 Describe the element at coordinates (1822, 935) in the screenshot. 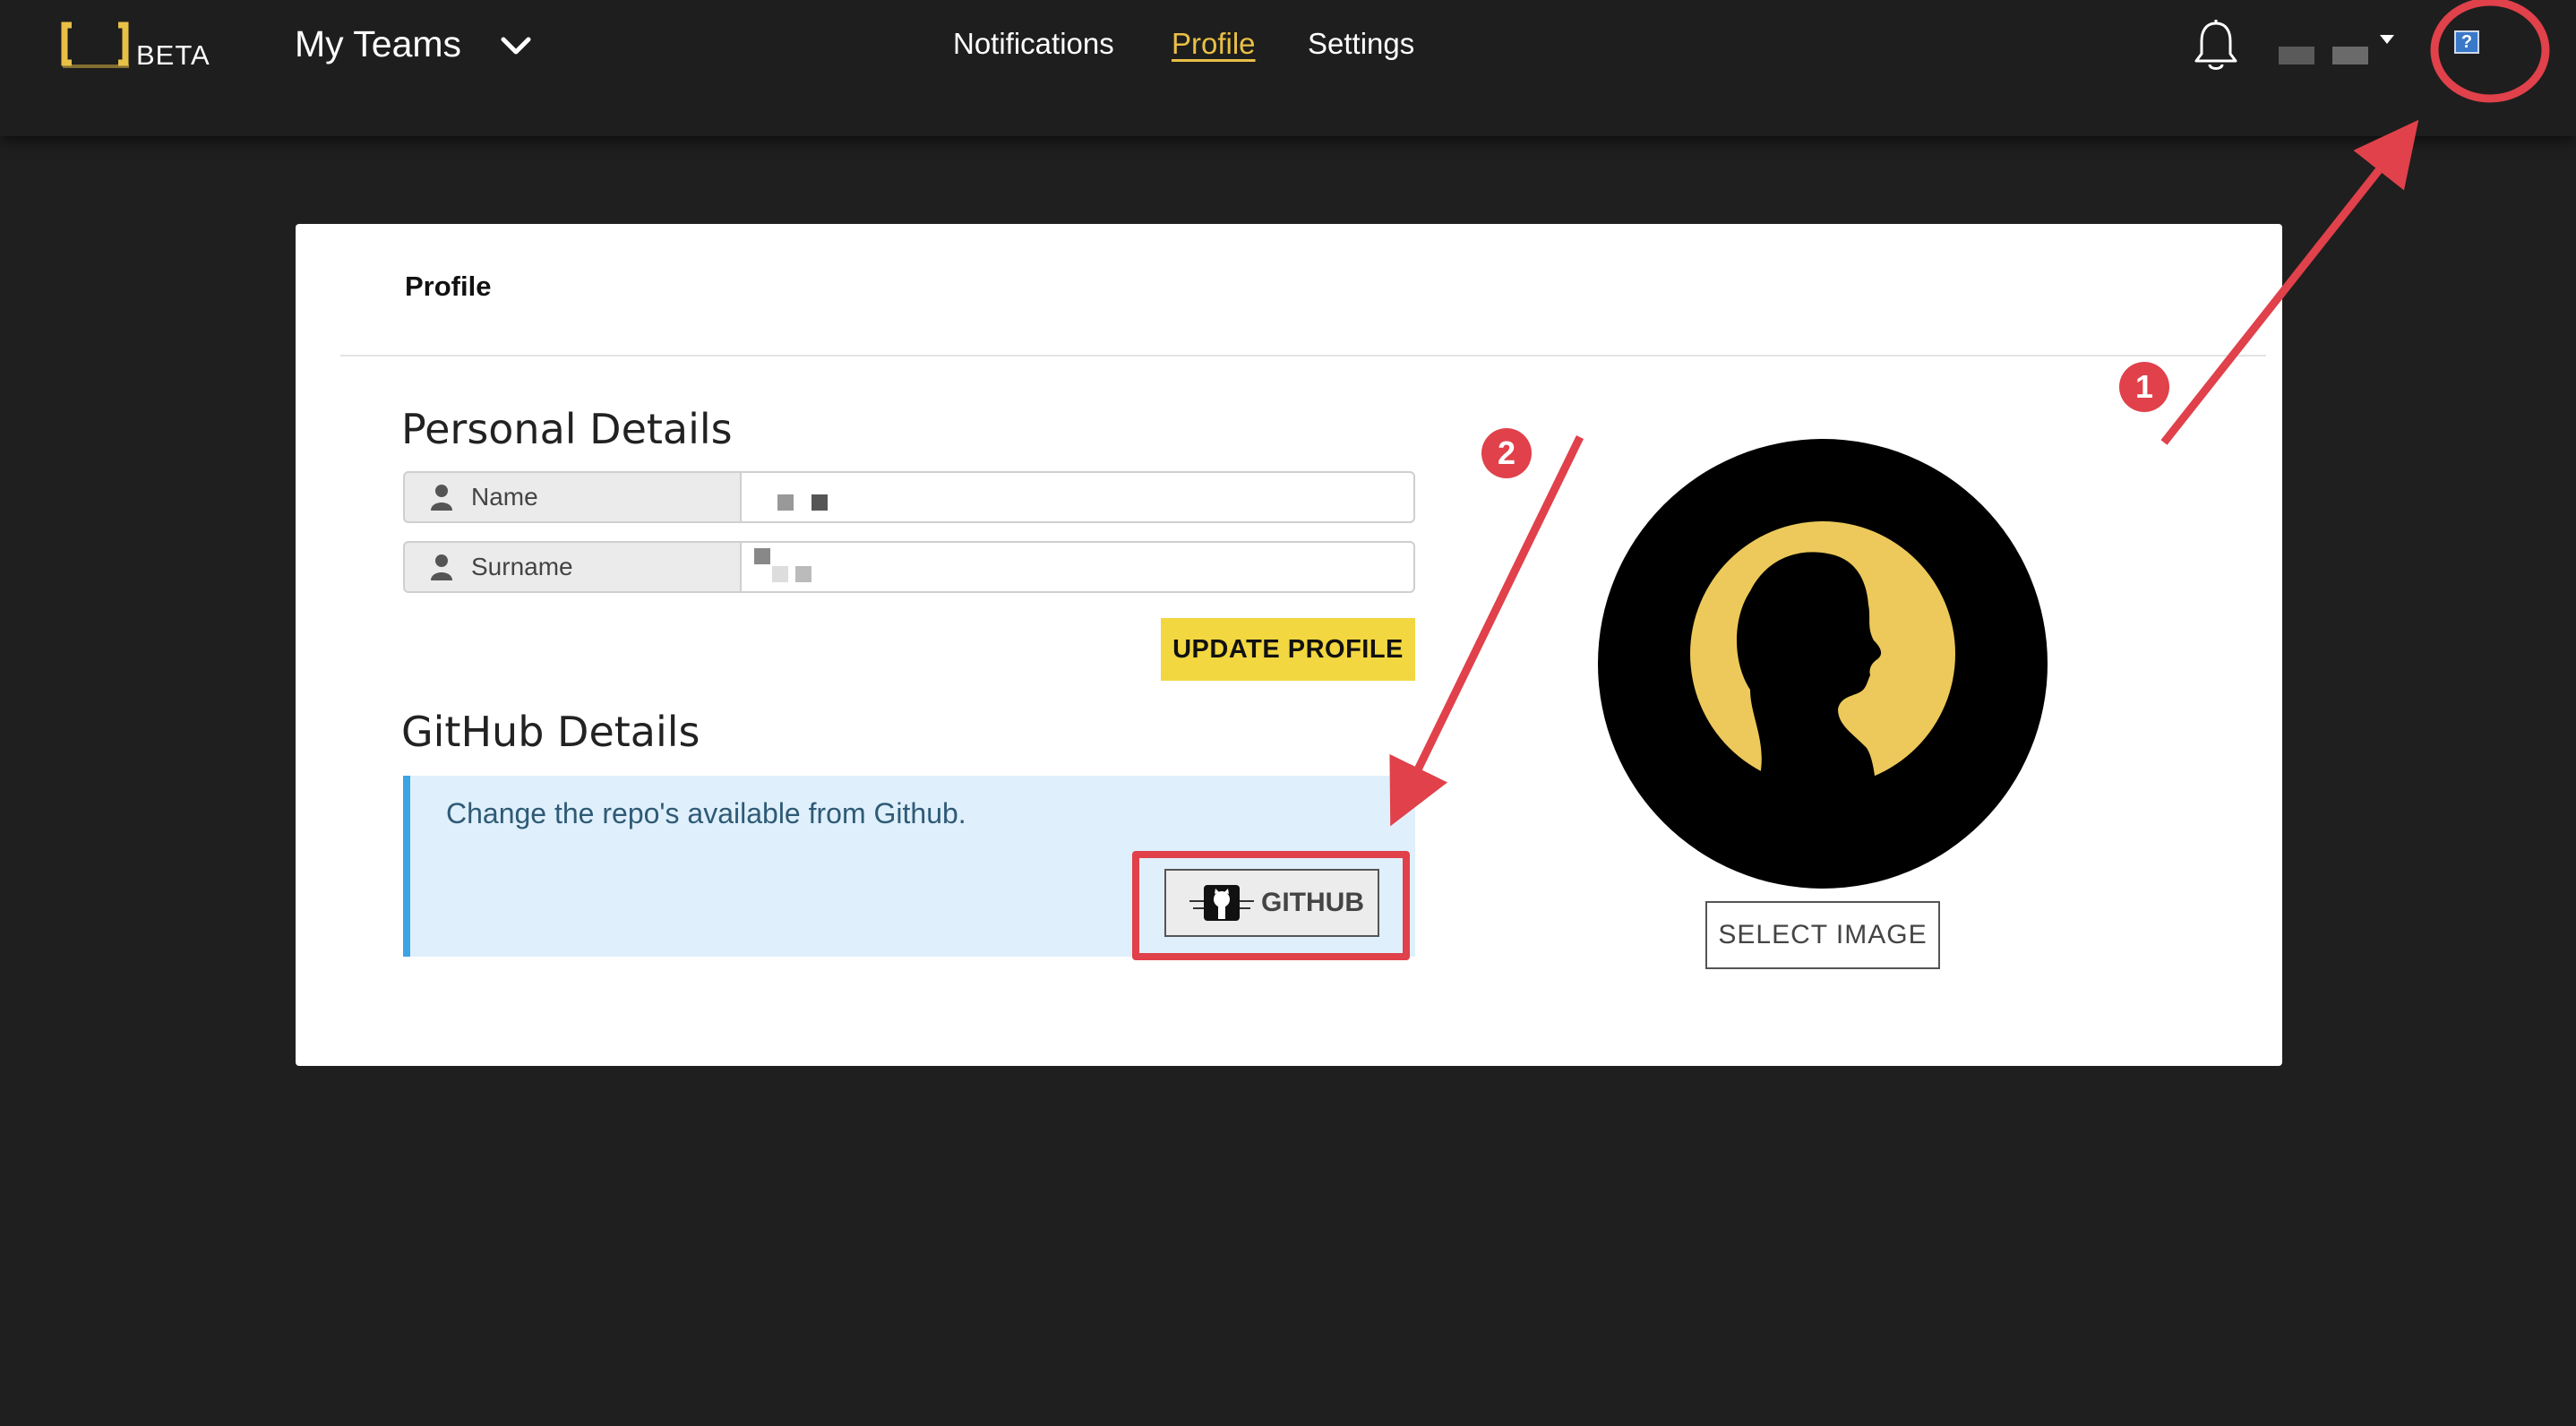

I see `select-image-button: SELECT IMAGE` at that location.